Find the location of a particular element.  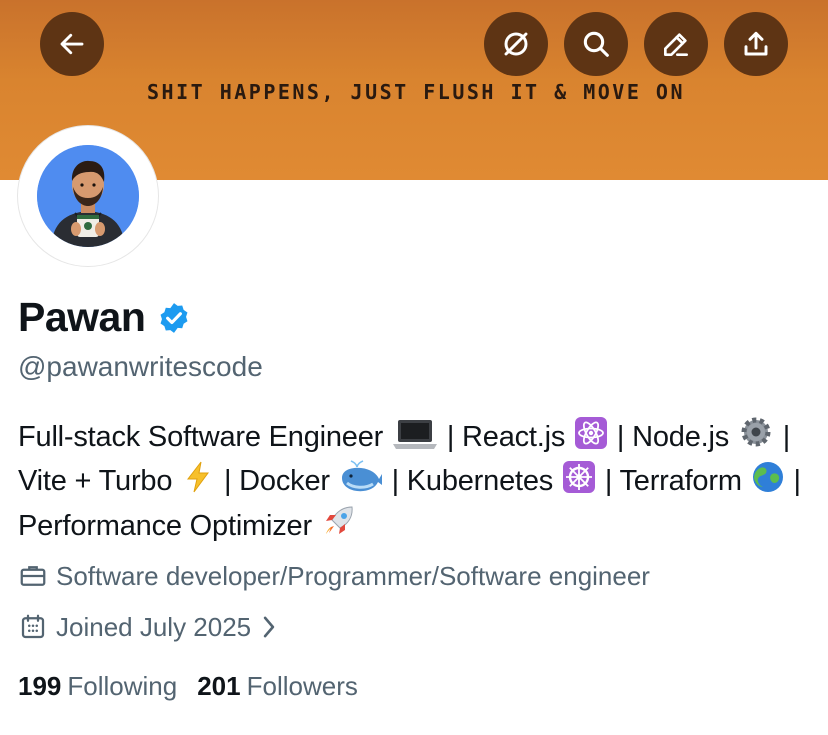

slash-circle-icon is located at coordinates (516, 44).